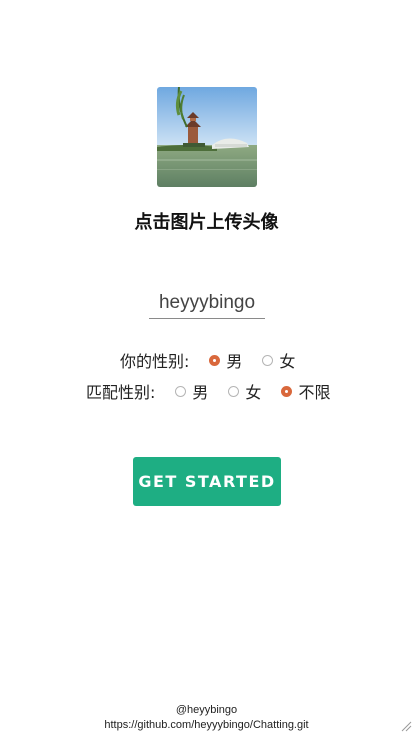  I want to click on my-gender-label: 你的性别:, so click(155, 361).